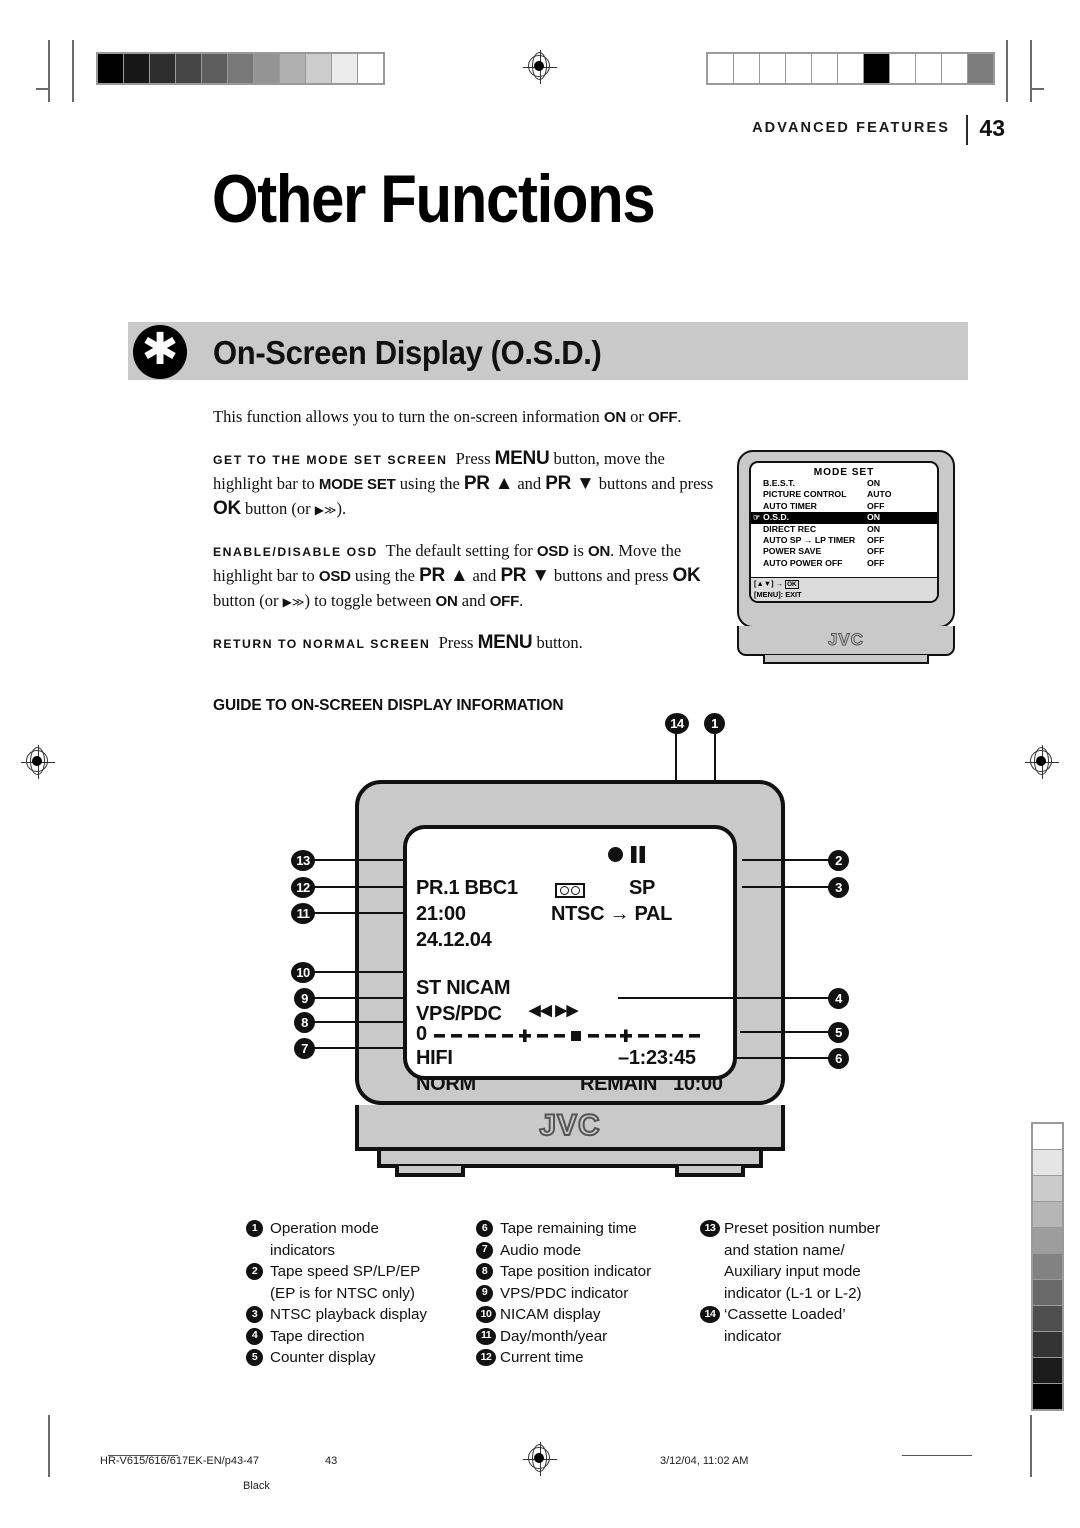  Describe the element at coordinates (550, 1314) in the screenshot. I see `legend-text: NICAM display` at that location.